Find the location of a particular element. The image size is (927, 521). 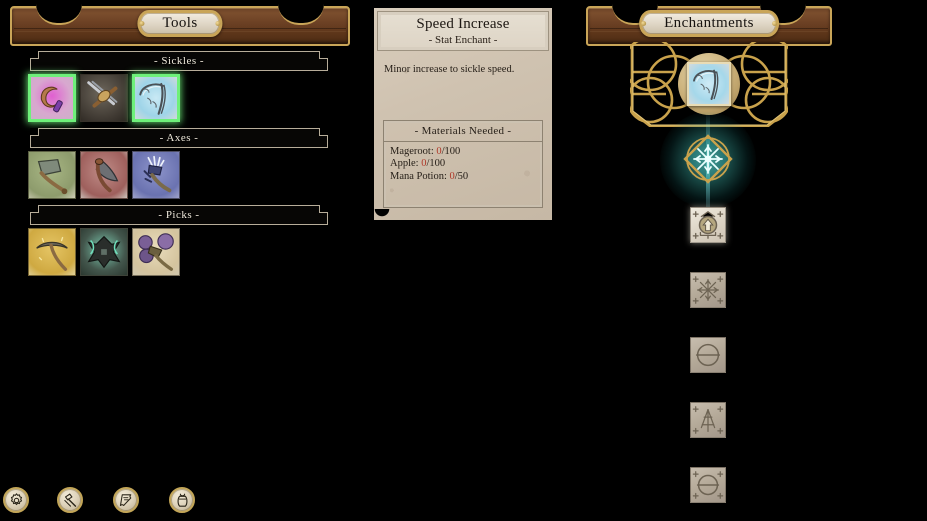

rune-slot-upgrade is located at coordinates (708, 225).